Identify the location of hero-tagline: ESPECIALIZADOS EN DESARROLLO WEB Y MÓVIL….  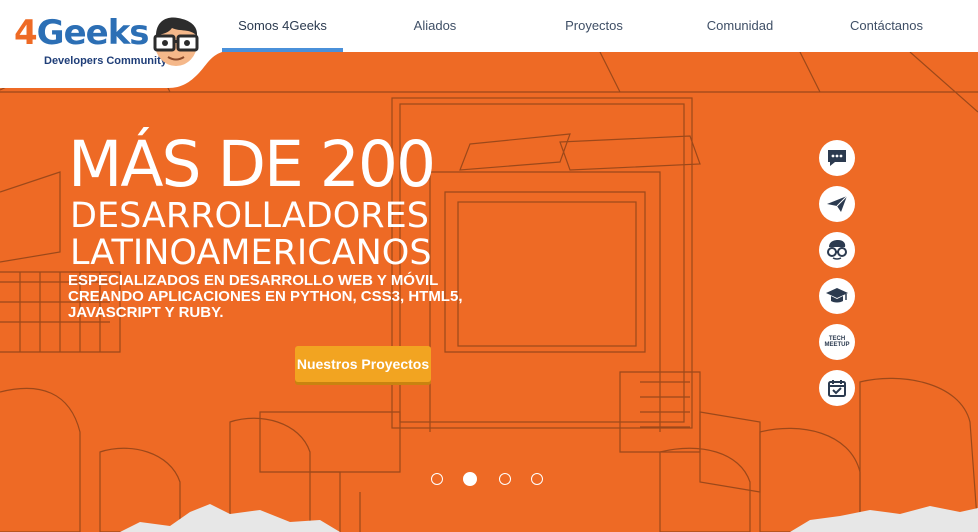
(265, 296).